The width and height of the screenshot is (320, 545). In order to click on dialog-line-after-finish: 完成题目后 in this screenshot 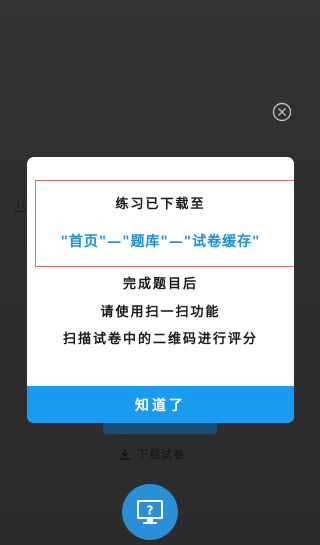, I will do `click(160, 284)`.